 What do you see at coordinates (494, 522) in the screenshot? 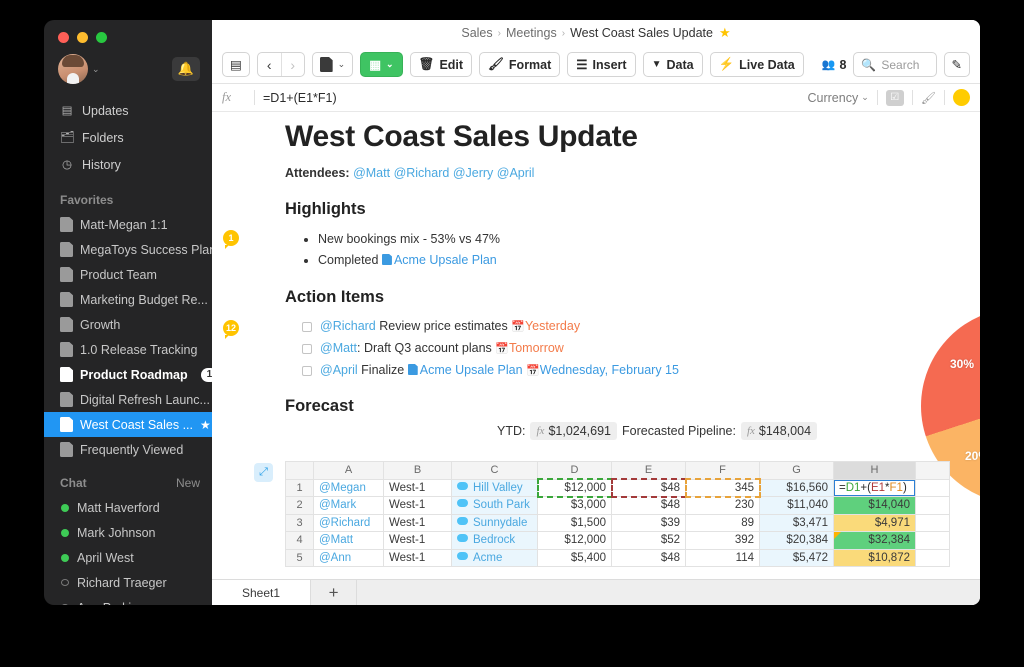
I see `cell-c3: Sunnydale` at bounding box center [494, 522].